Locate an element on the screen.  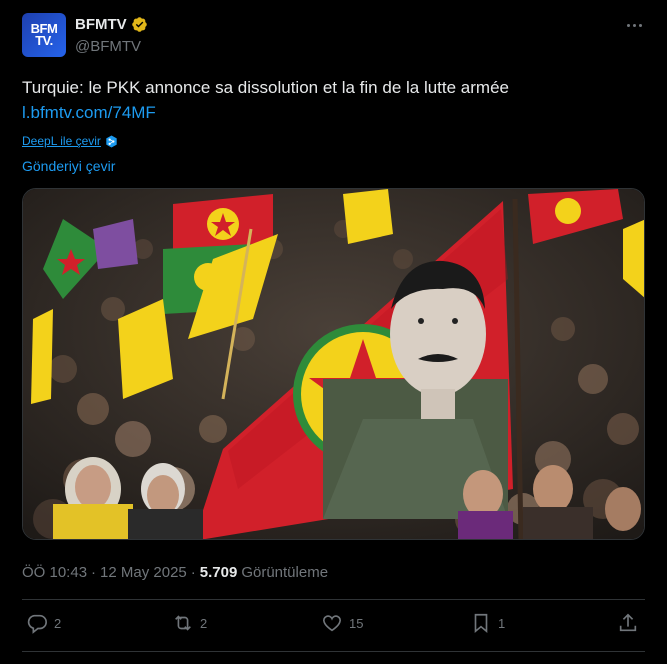
more-options-icon is located at coordinates (634, 25).